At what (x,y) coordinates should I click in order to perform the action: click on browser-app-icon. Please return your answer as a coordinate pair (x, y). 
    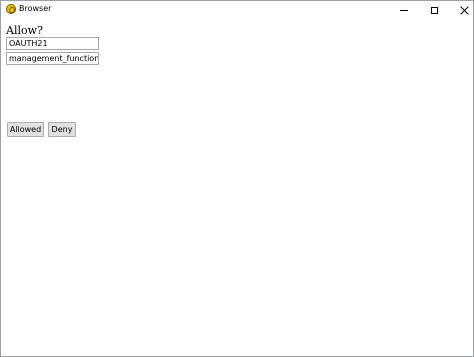
    Looking at the image, I should click on (11, 9).